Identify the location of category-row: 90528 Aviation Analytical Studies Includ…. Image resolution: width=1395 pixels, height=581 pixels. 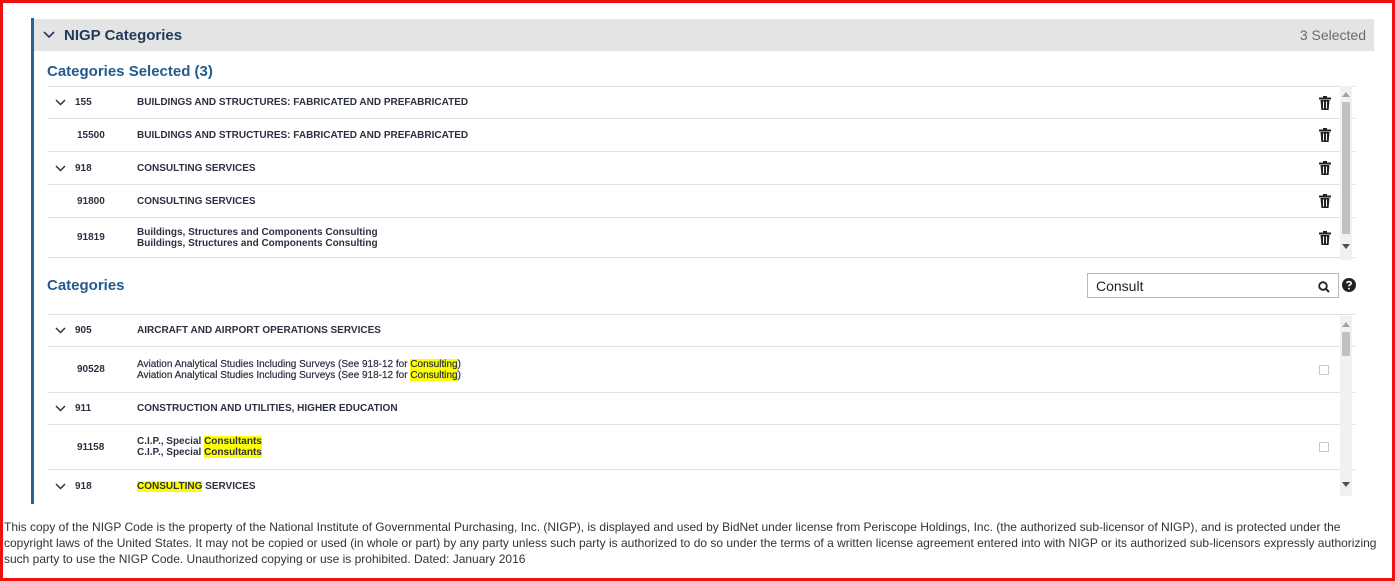
(701, 370).